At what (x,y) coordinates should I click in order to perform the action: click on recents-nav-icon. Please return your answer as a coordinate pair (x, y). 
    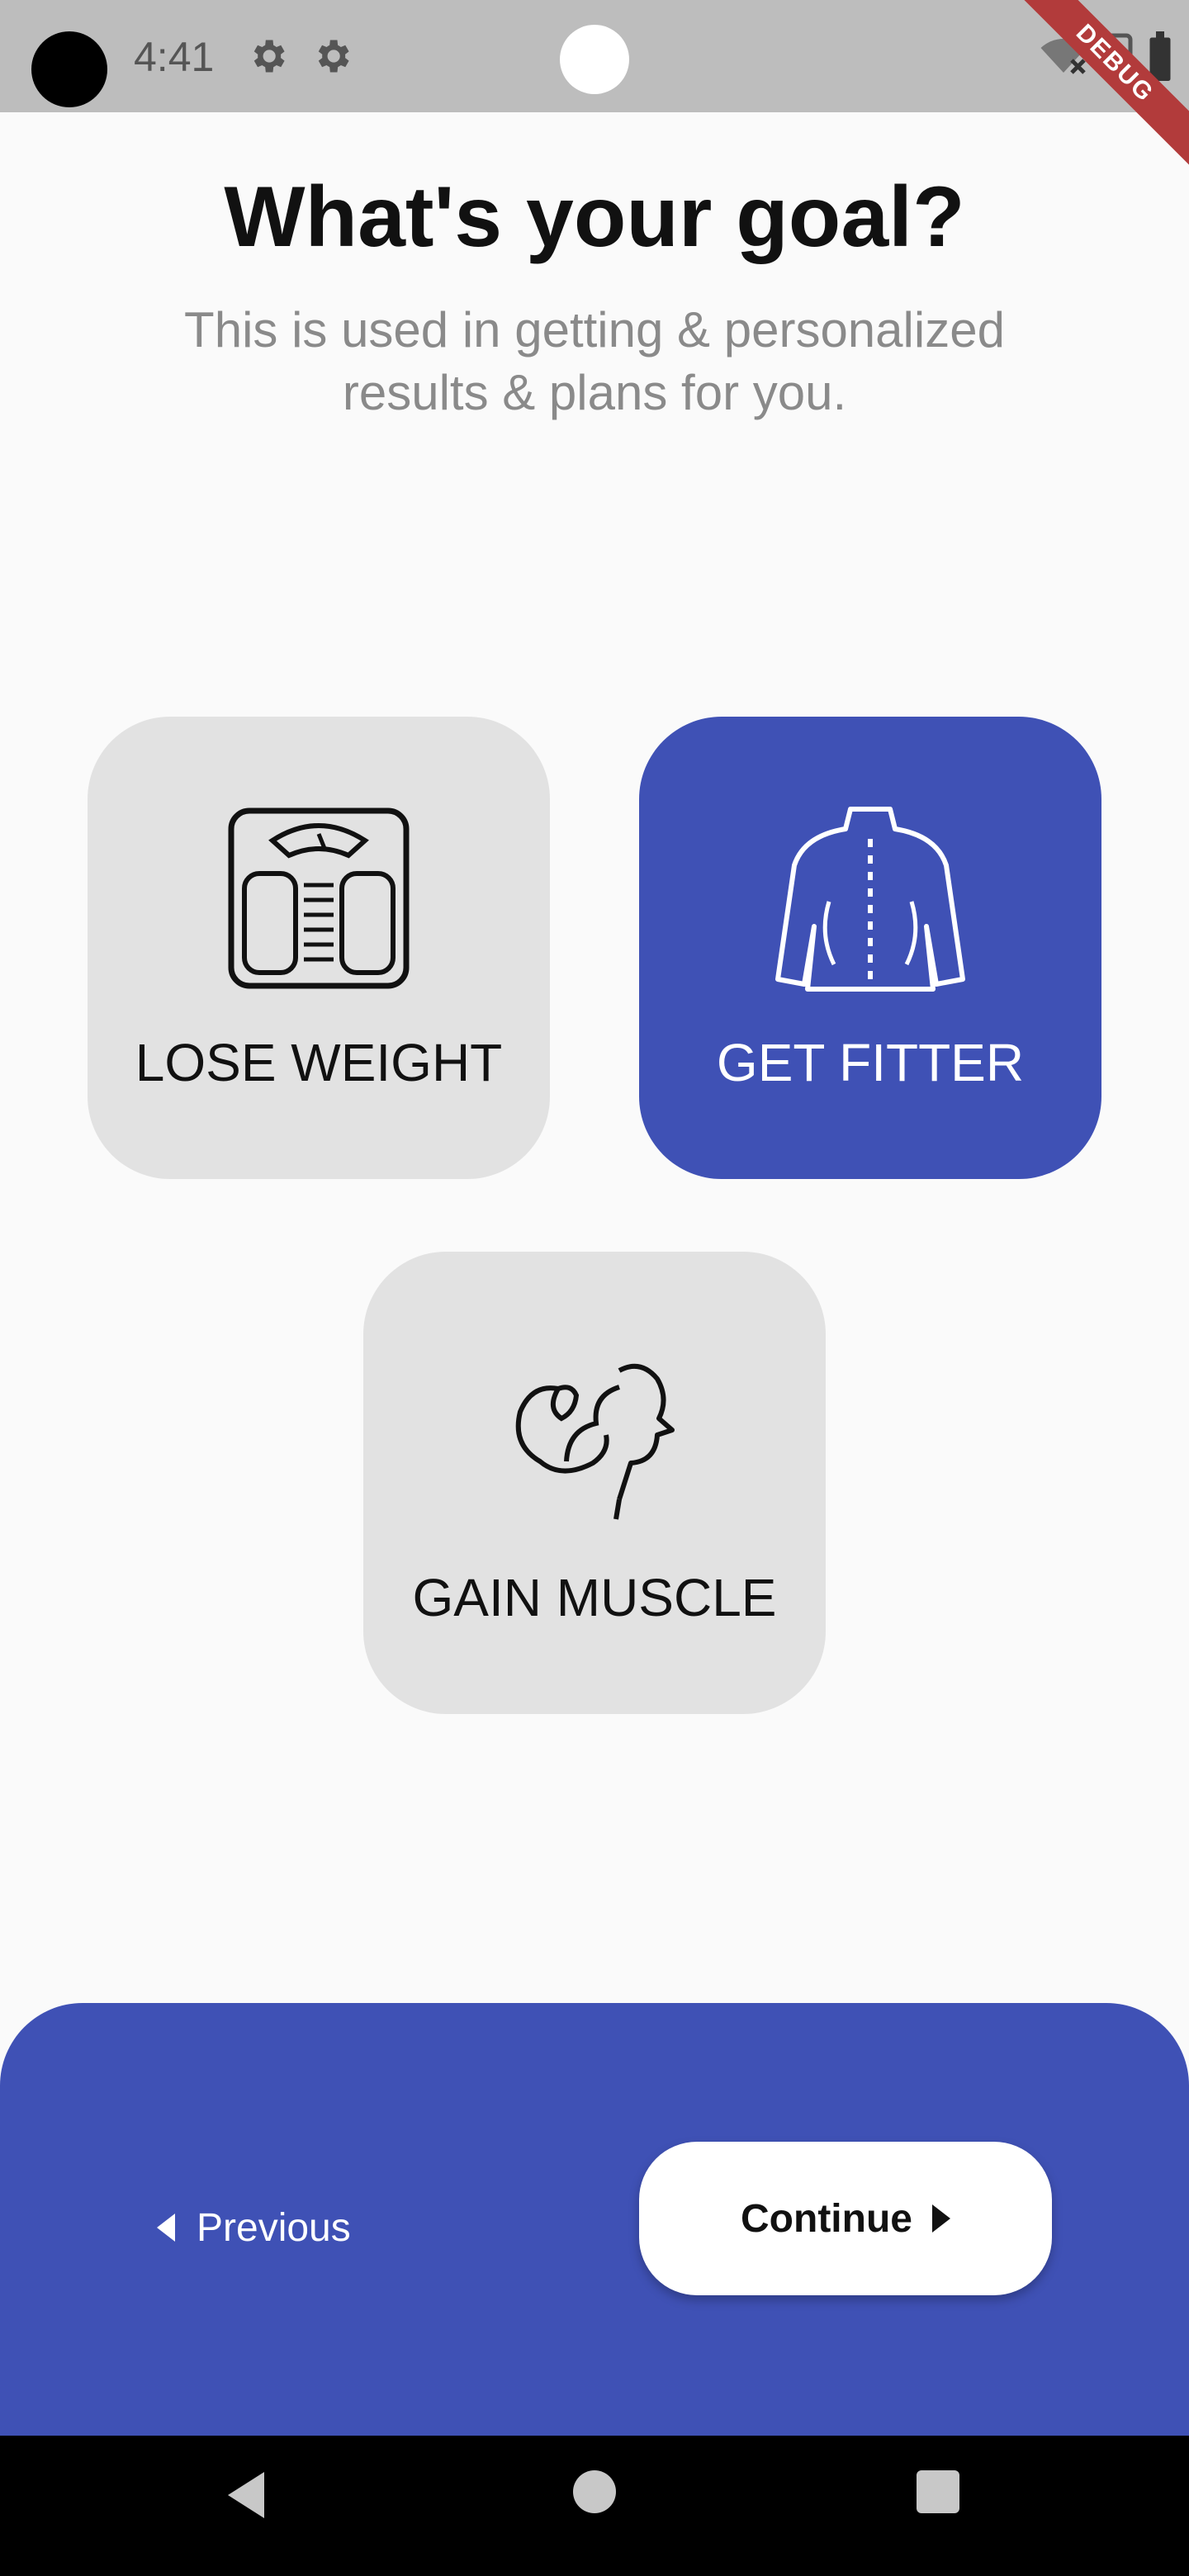
    Looking at the image, I should click on (938, 2492).